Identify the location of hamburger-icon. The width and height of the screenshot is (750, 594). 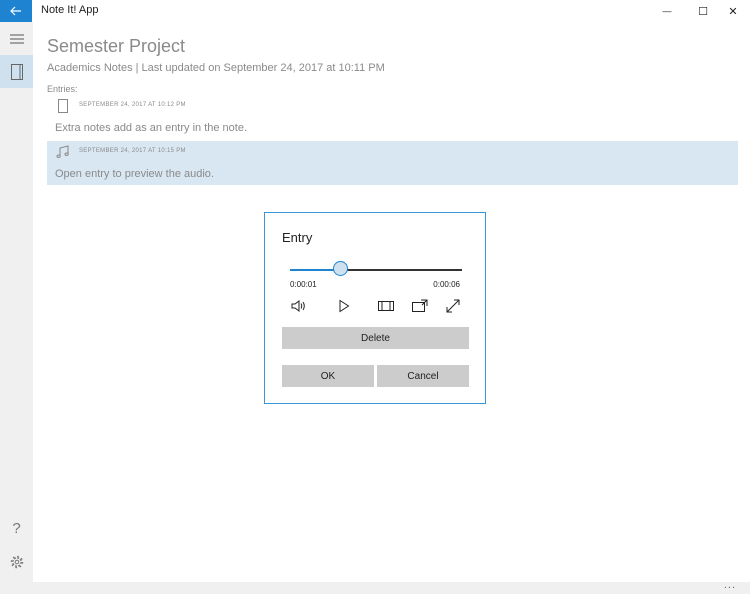
(16, 38).